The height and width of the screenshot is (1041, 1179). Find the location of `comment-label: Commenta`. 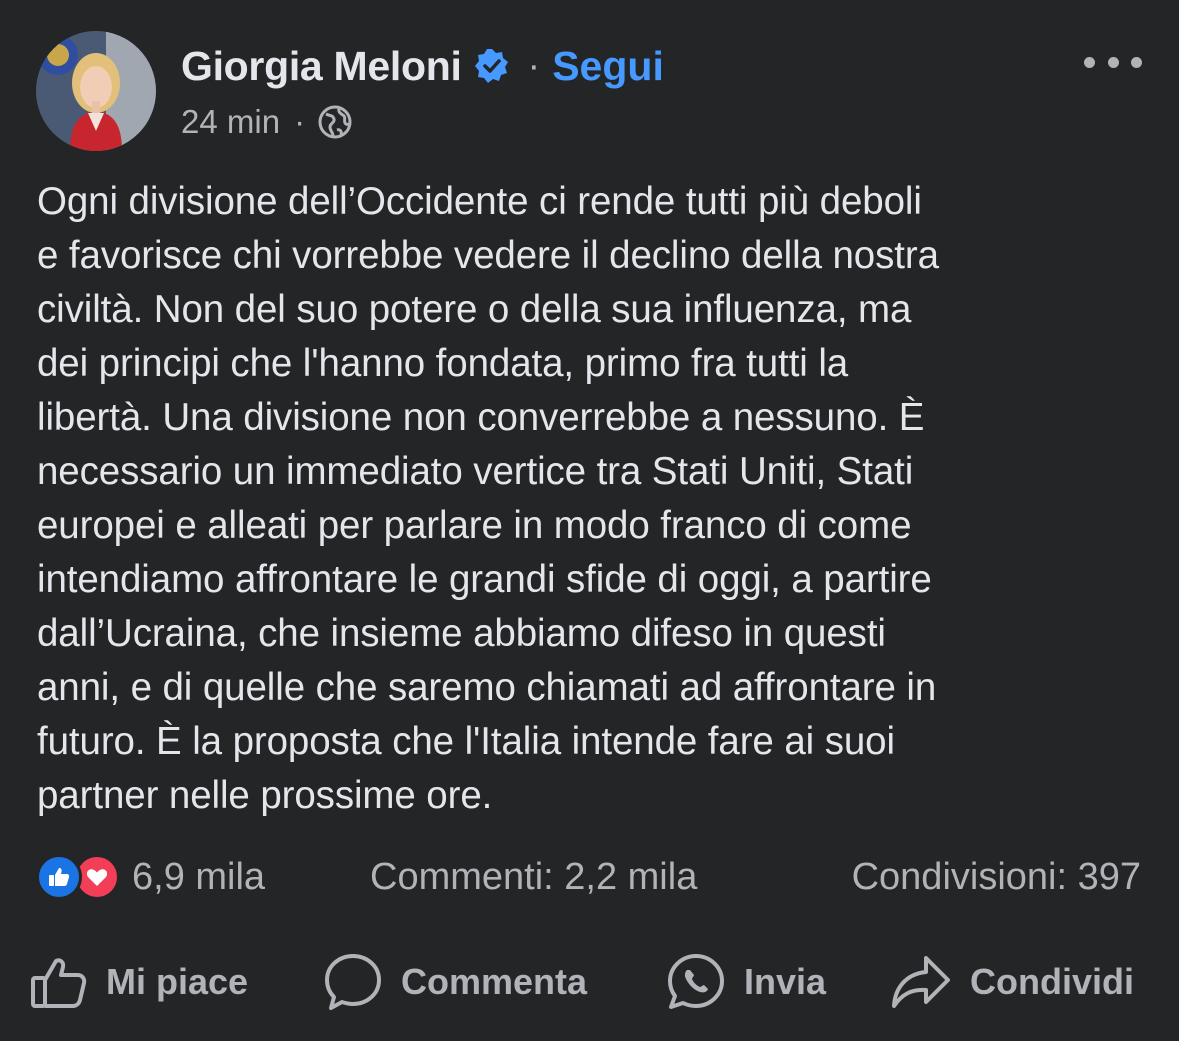

comment-label: Commenta is located at coordinates (494, 981).